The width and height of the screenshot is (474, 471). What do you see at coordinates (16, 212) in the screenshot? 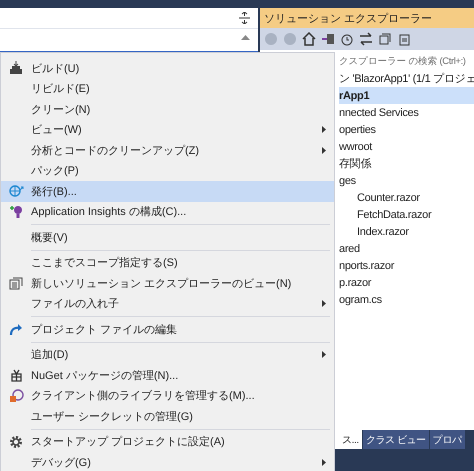
I see `lightbulb-icon` at bounding box center [16, 212].